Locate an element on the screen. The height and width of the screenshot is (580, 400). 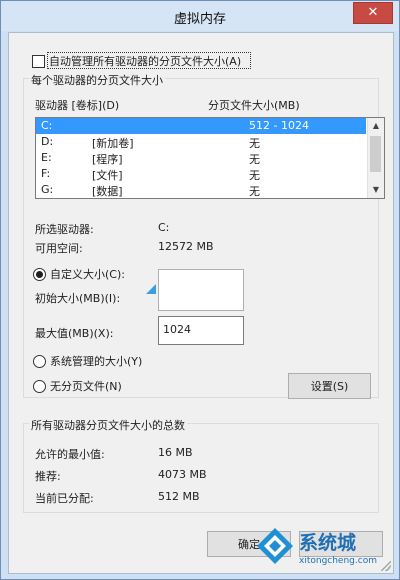
drive-label: [新加卷] is located at coordinates (113, 143).